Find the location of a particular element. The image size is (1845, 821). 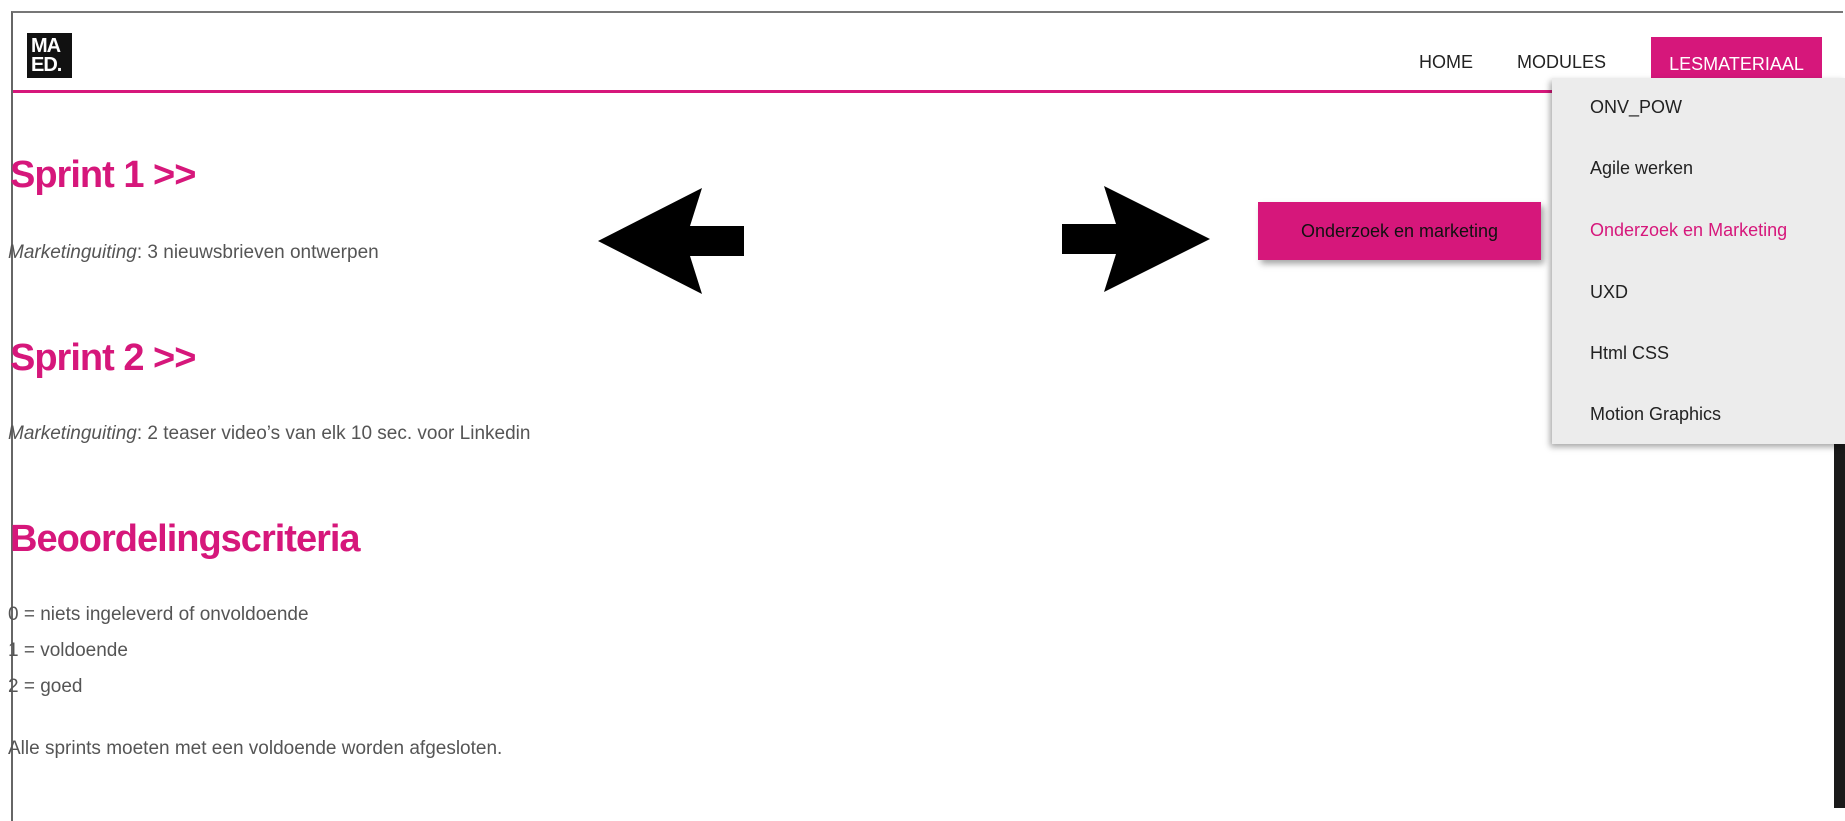

nav-home: HOME is located at coordinates (1446, 62).